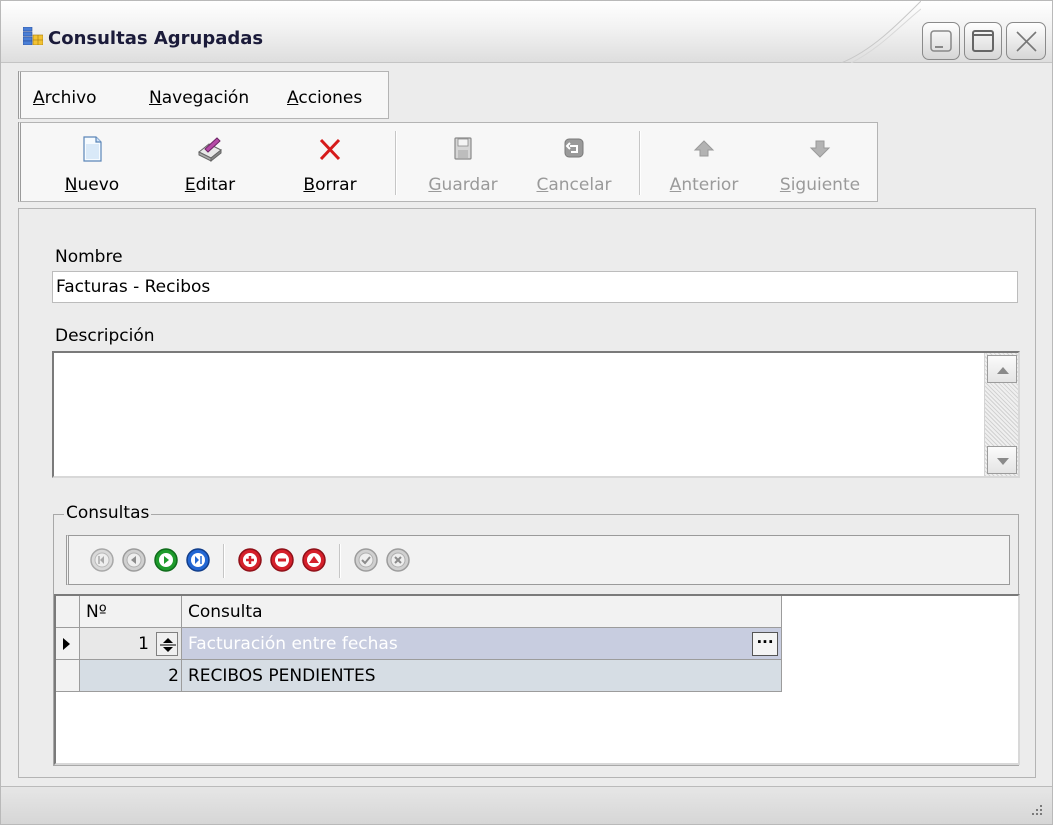  I want to click on cancel-icon, so click(574, 148).